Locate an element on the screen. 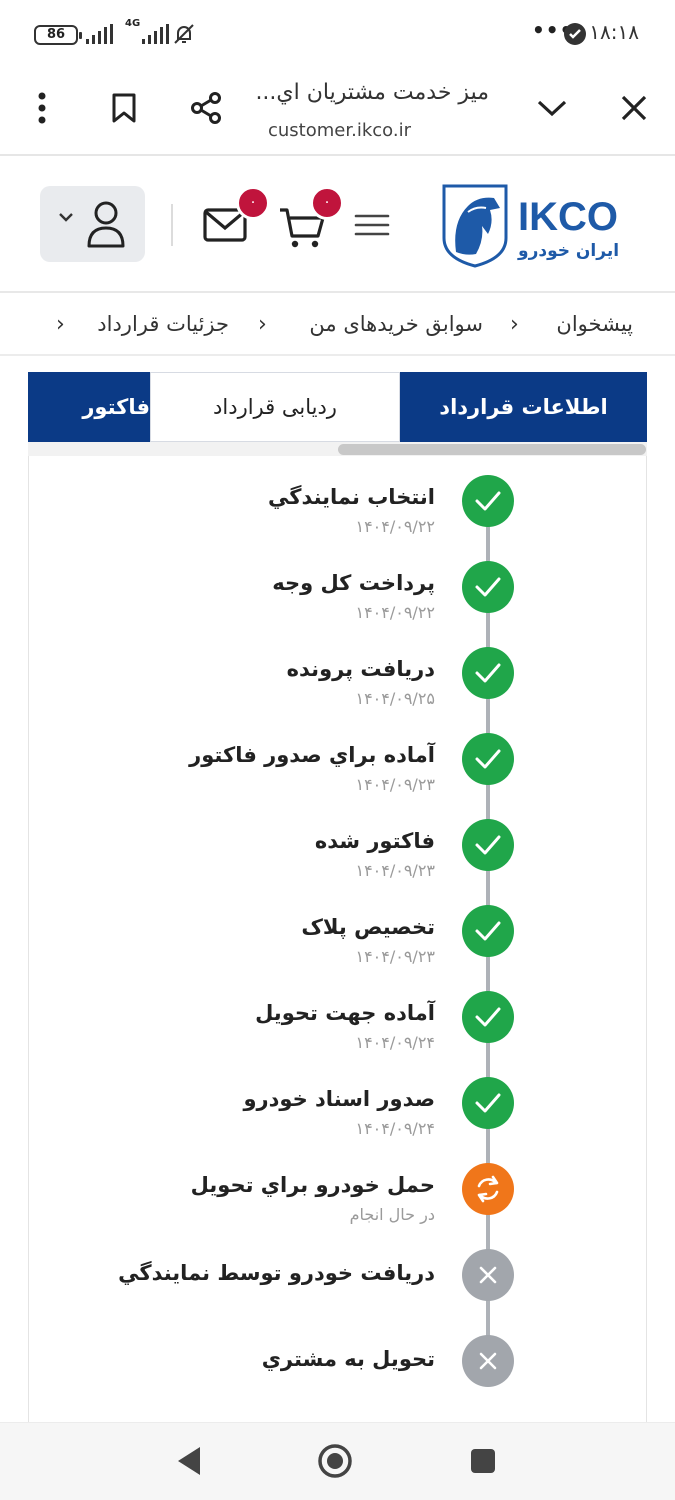 This screenshot has height=1500, width=675. timeline-step-label: صدور اسناد خودرو is located at coordinates (339, 1099).